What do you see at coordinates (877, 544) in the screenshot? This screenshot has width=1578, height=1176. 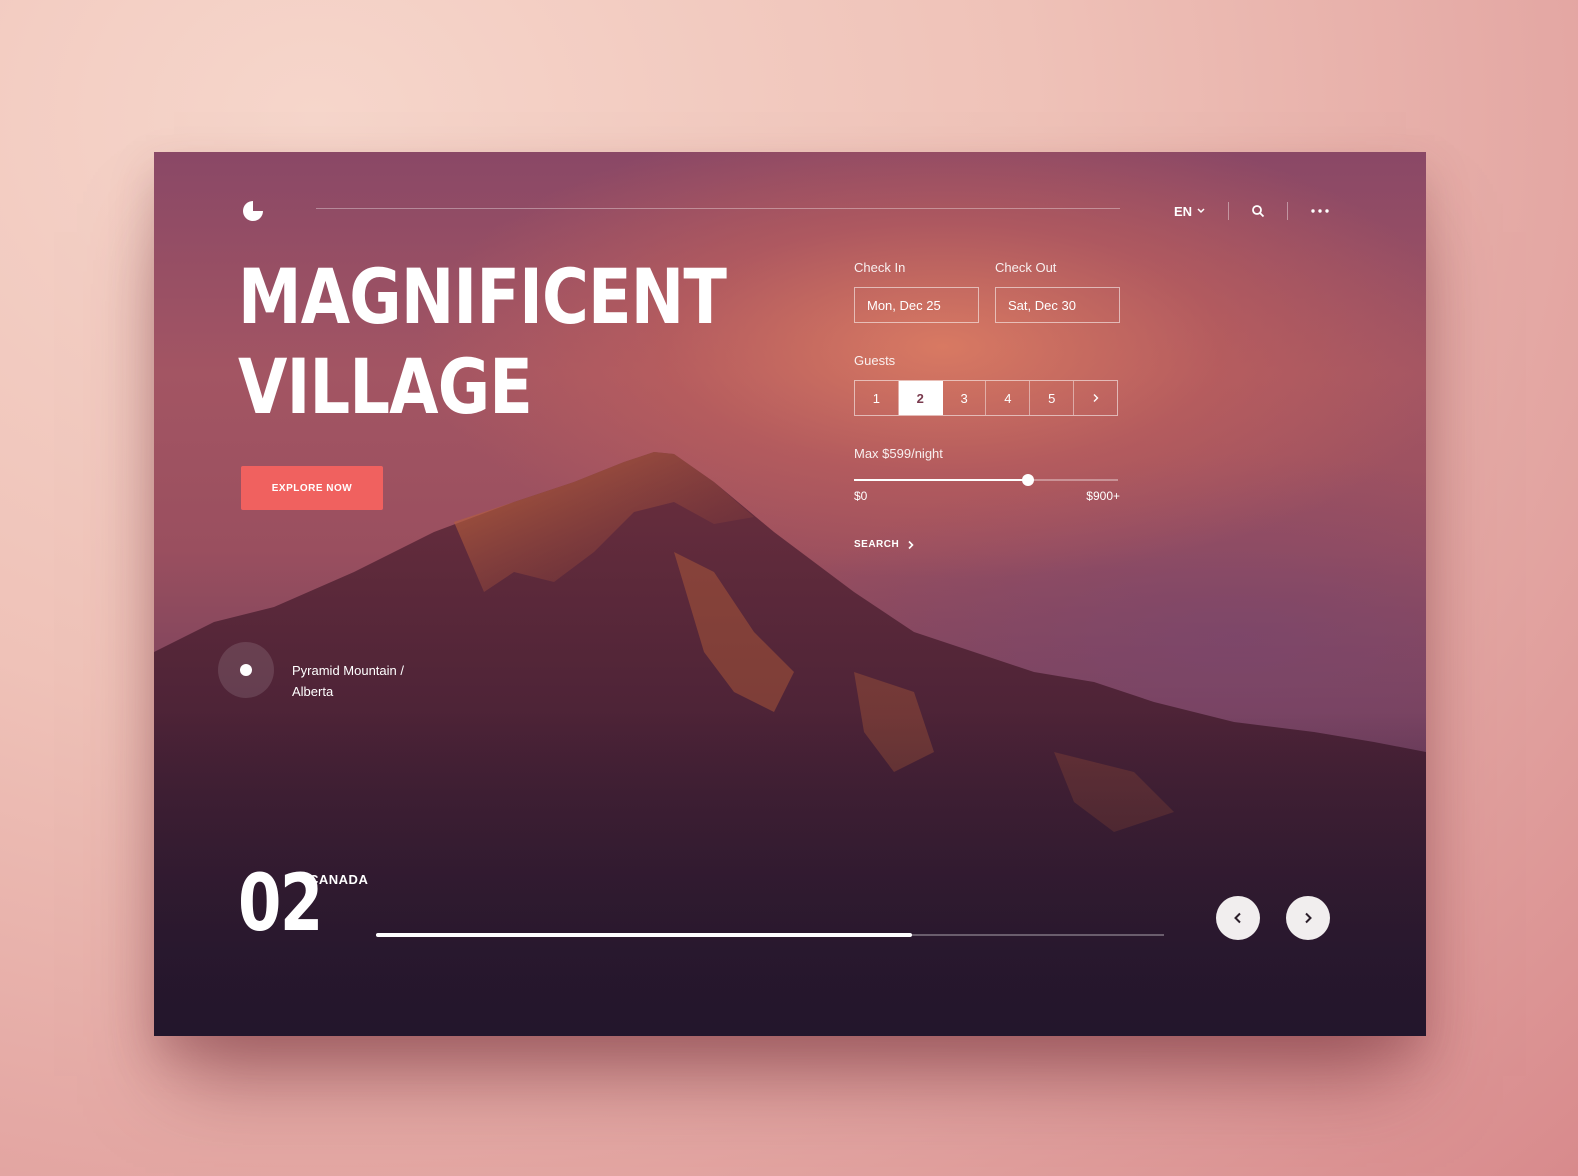 I see `search-label: SEARCH` at bounding box center [877, 544].